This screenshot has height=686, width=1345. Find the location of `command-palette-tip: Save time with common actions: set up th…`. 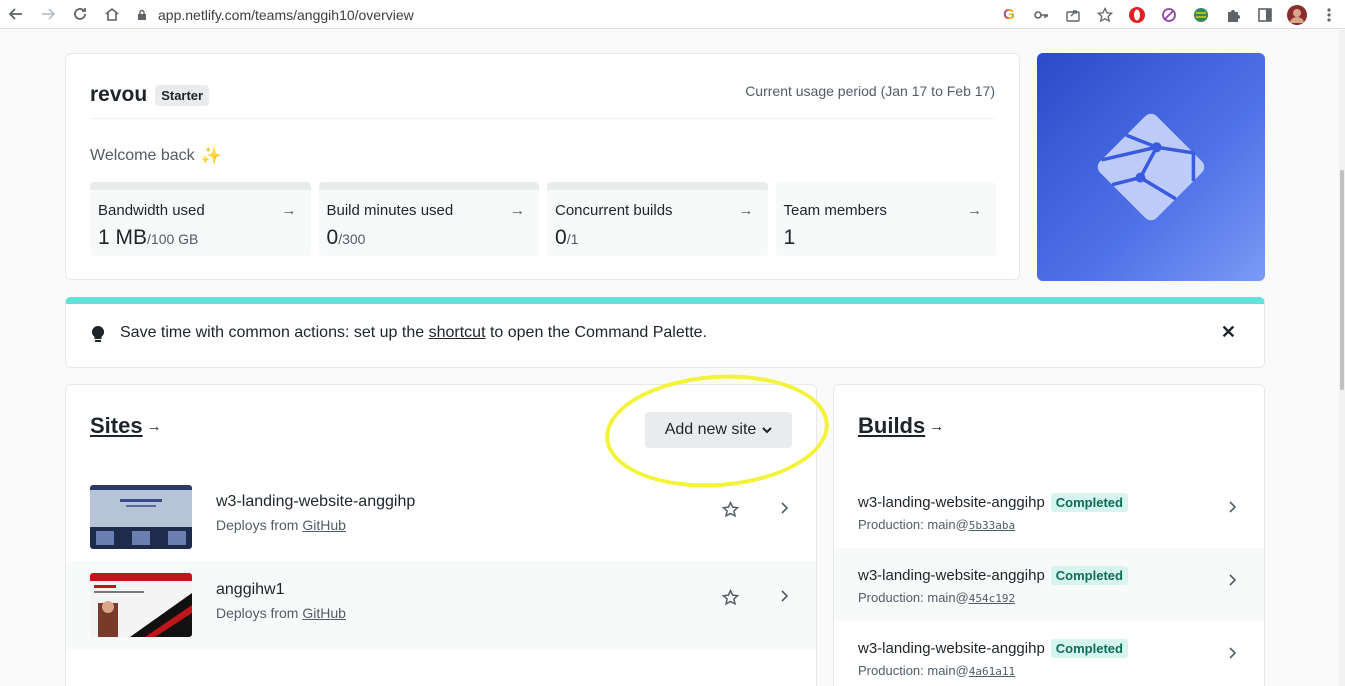

command-palette-tip: Save time with common actions: set up th… is located at coordinates (665, 332).